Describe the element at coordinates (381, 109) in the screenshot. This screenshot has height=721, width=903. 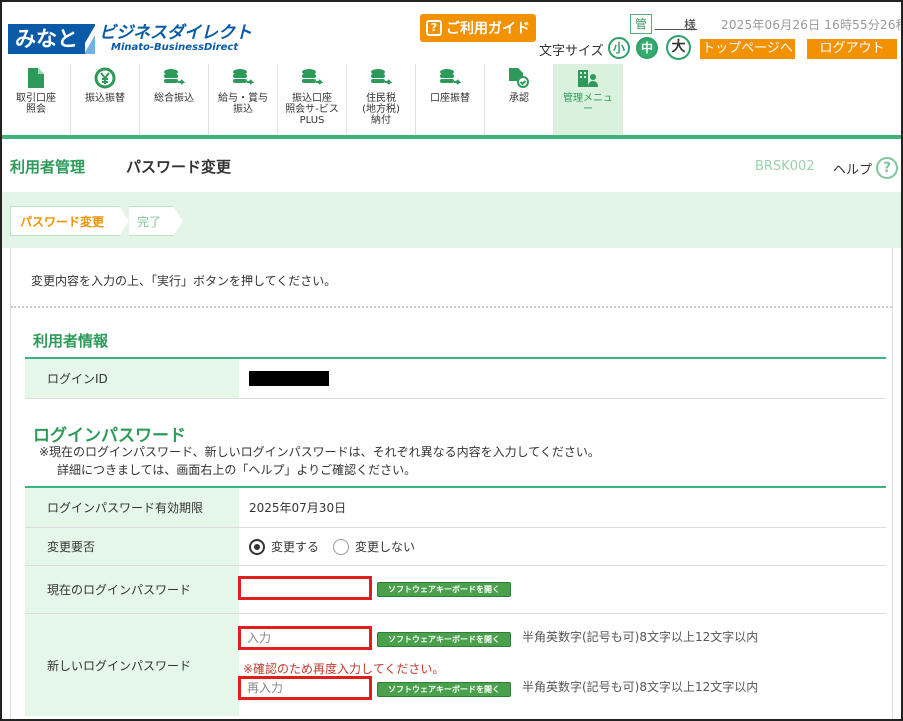
I see `nav-label: 住民税 (地方税) 納付` at that location.